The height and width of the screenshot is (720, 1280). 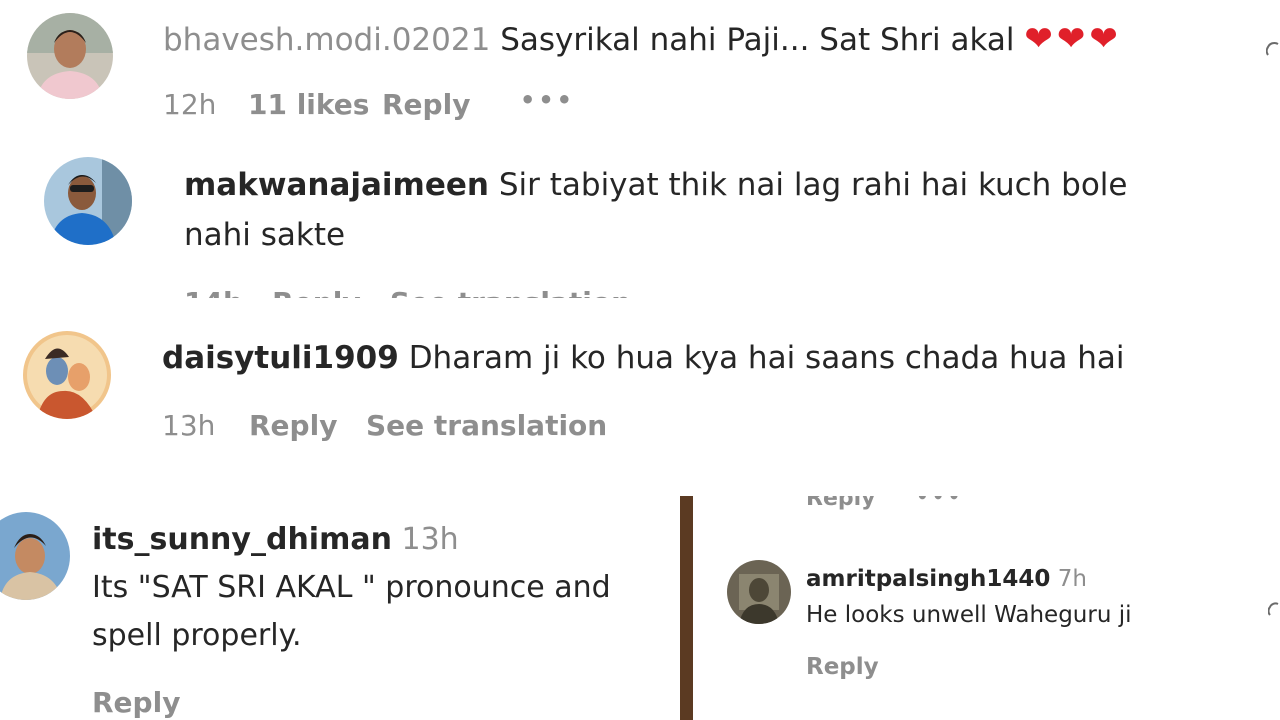 What do you see at coordinates (414, 292) in the screenshot?
I see `comment-meta-cut: 14h Reply See translation` at bounding box center [414, 292].